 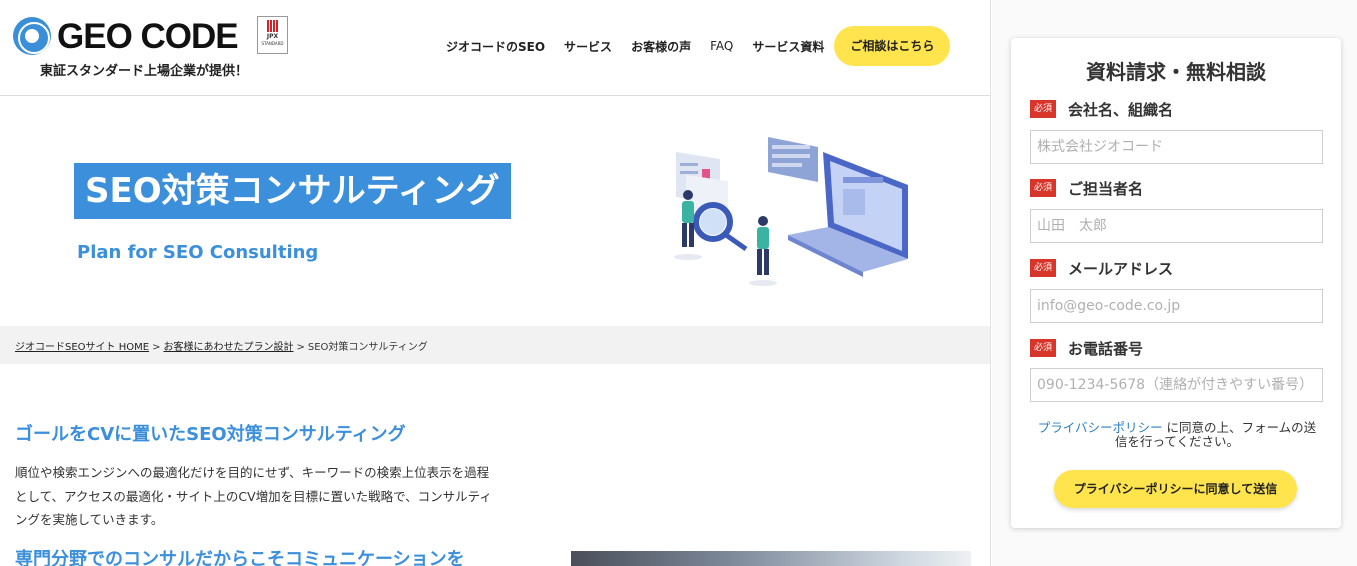 I want to click on nav-item-documents: サービス資料, so click(x=788, y=46).